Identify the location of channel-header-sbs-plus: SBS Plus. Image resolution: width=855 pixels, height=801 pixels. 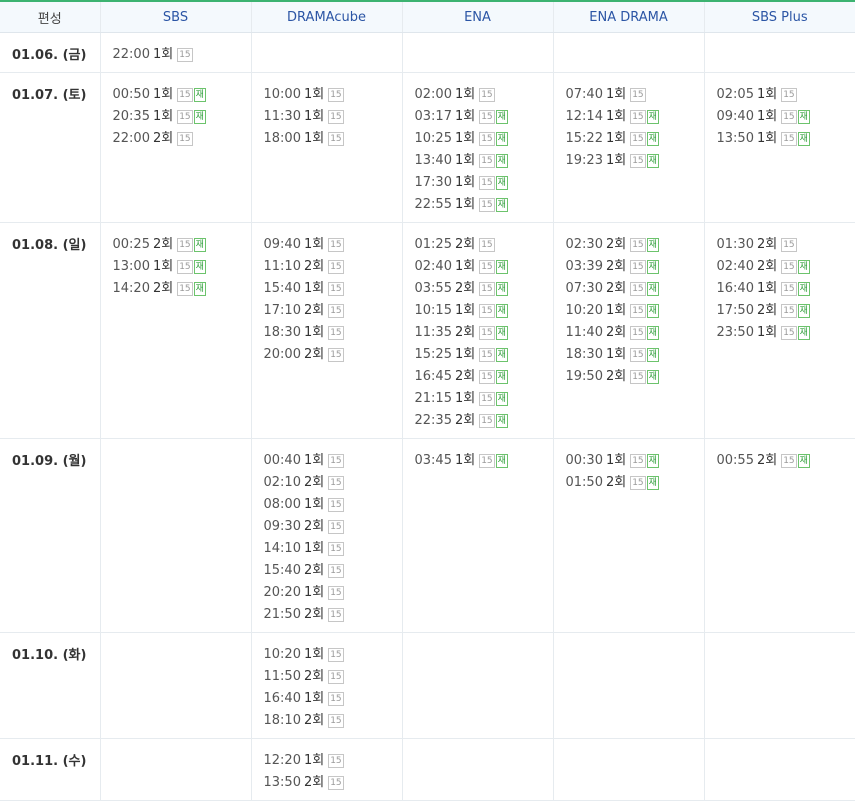
(779, 17).